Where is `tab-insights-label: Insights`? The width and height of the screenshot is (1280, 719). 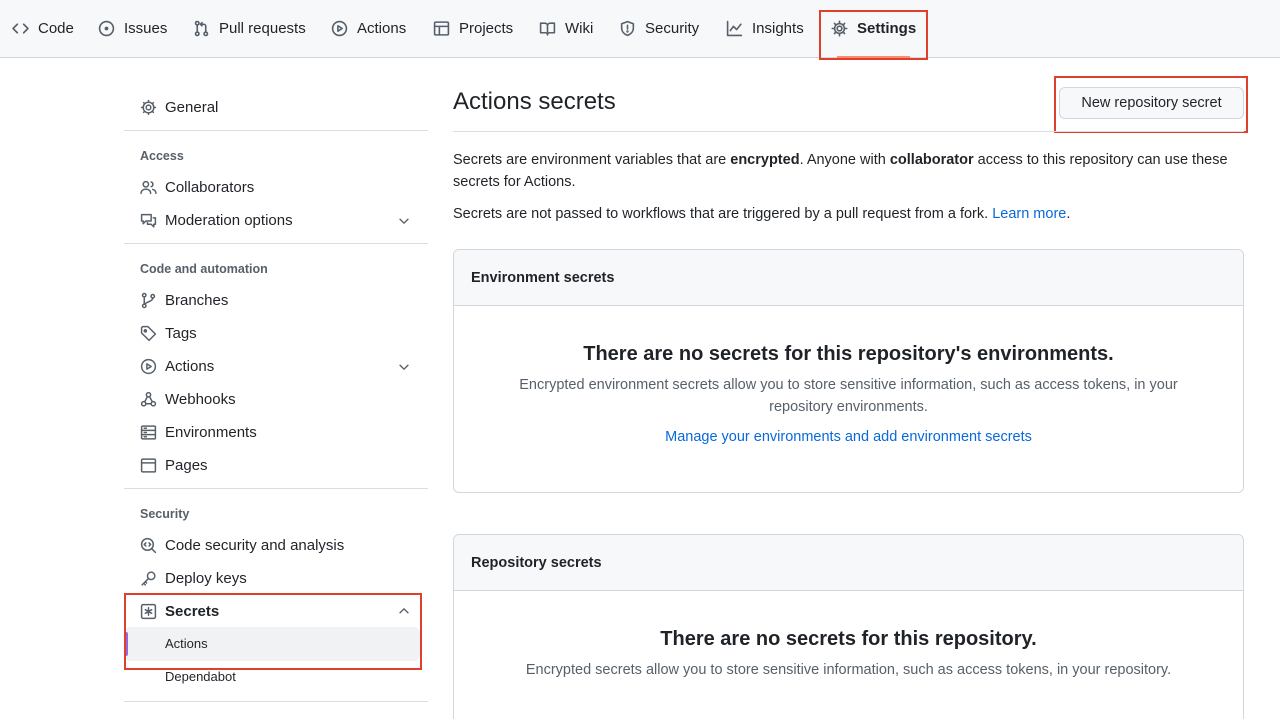
tab-insights-label: Insights is located at coordinates (778, 28).